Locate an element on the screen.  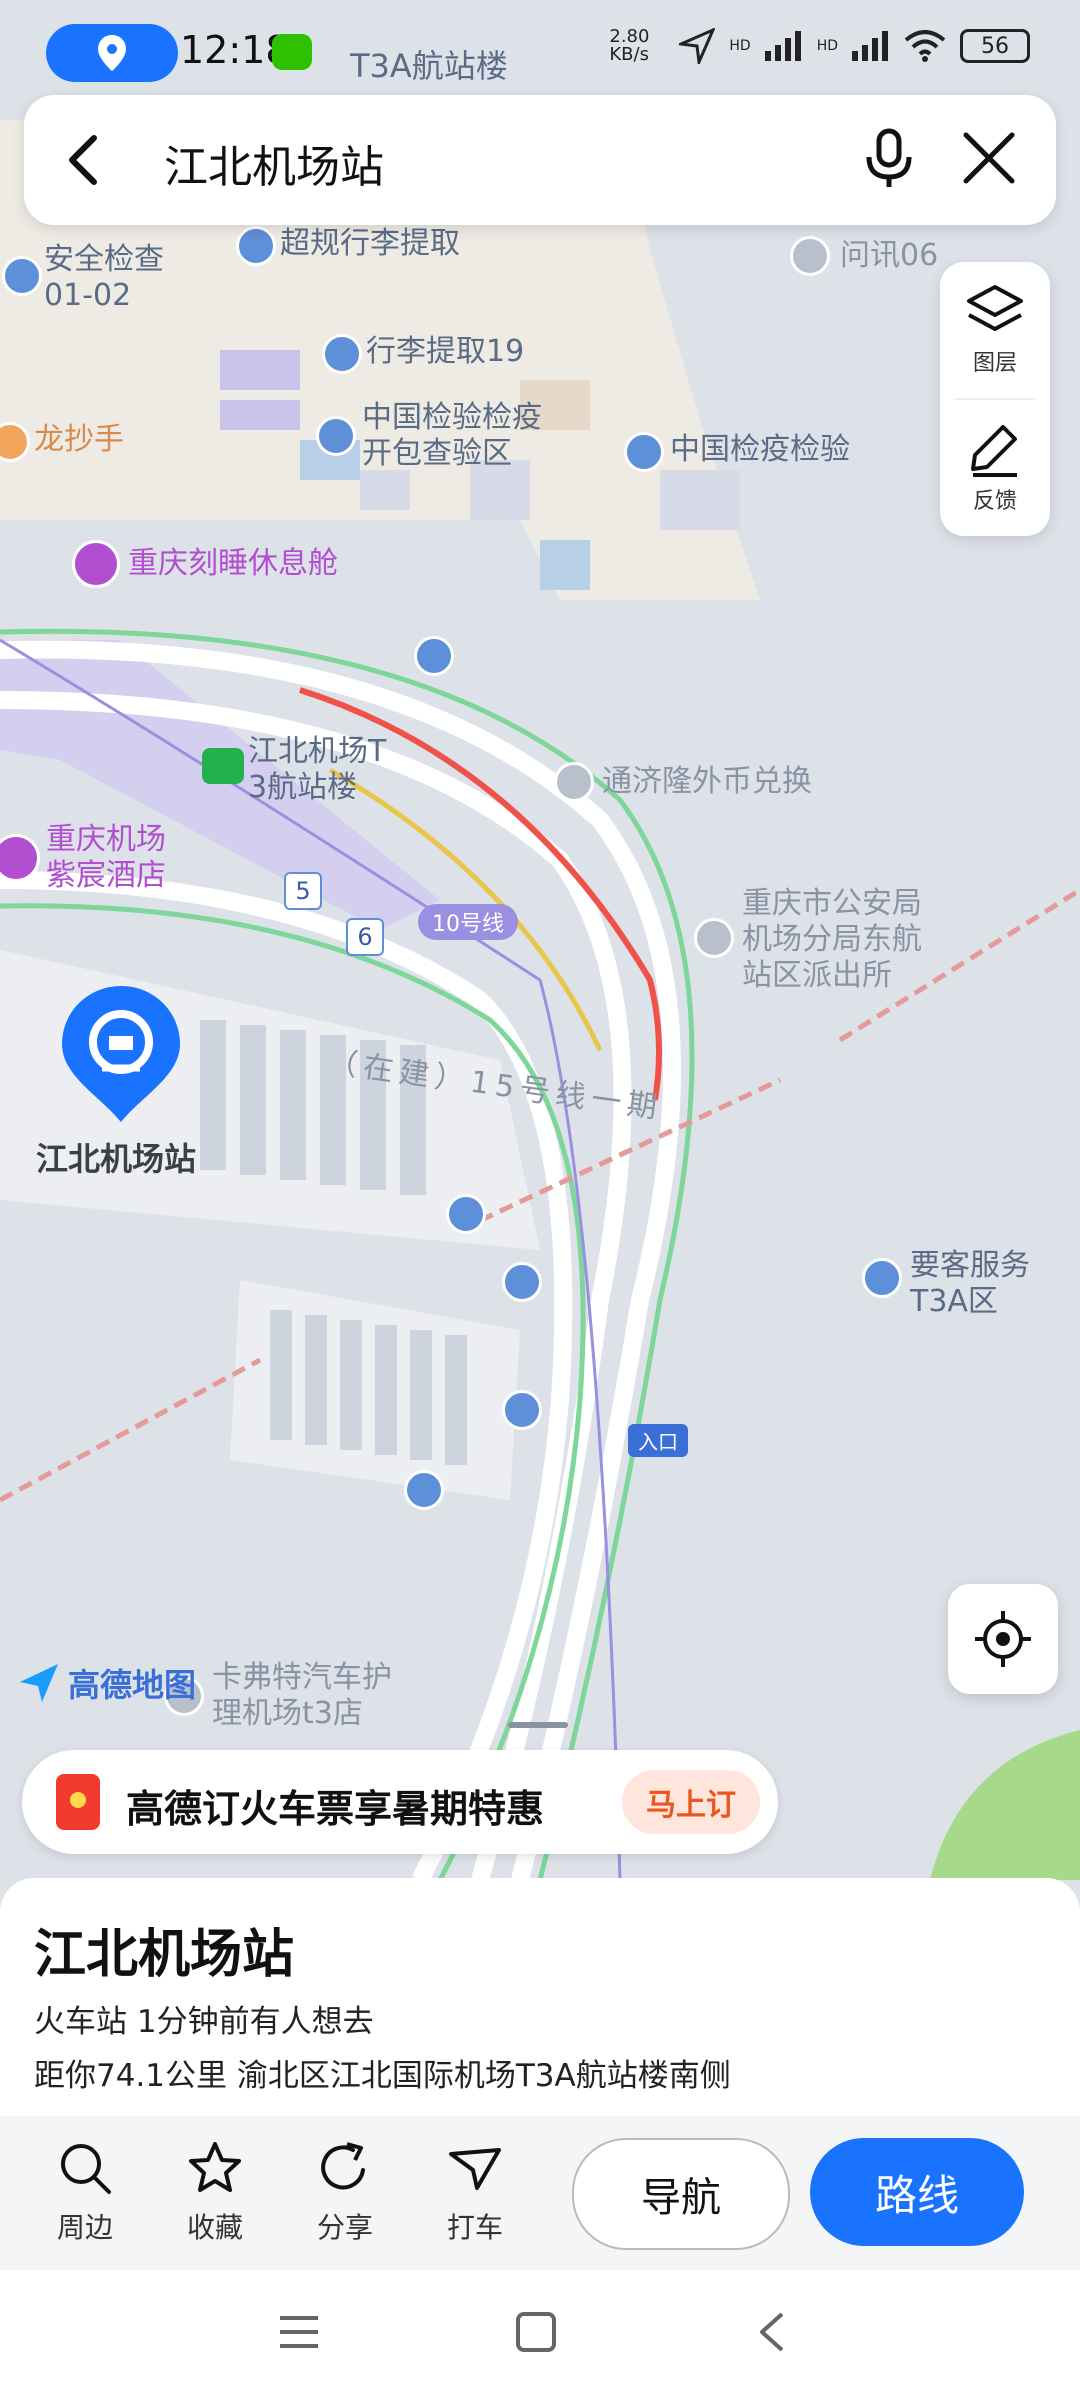
search-bar: 江北机场站 is located at coordinates (540, 160).